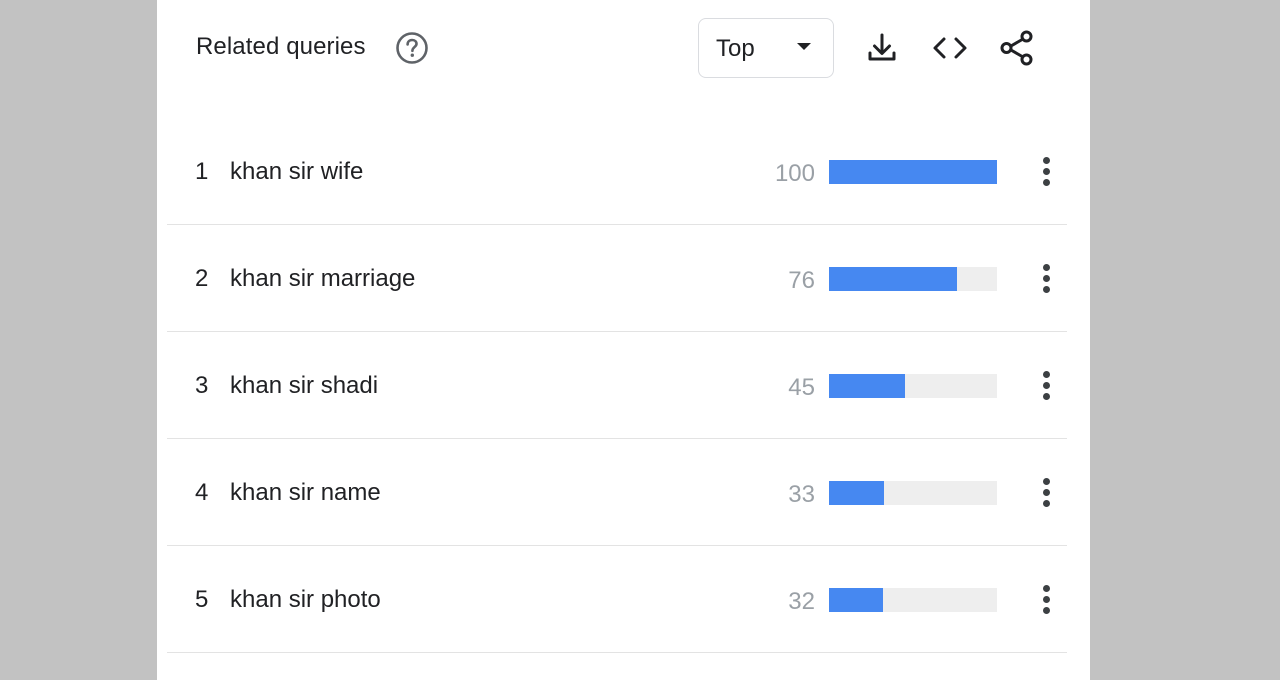  What do you see at coordinates (950, 48) in the screenshot?
I see `code-icon` at bounding box center [950, 48].